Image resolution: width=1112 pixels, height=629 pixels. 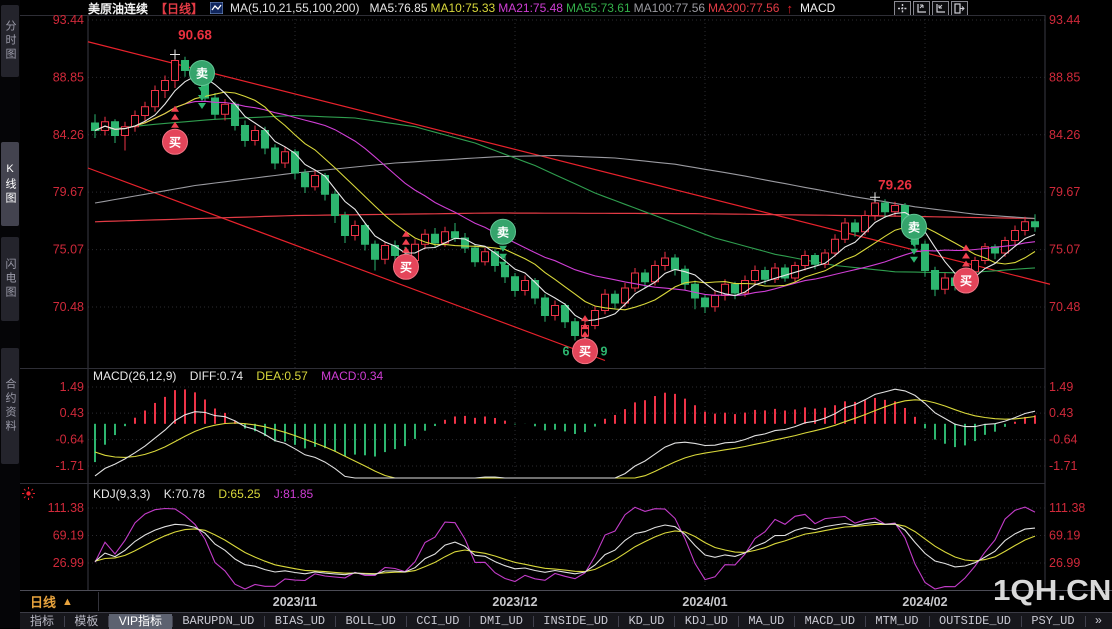 I want to click on tab-item: 模板, so click(x=86, y=621).